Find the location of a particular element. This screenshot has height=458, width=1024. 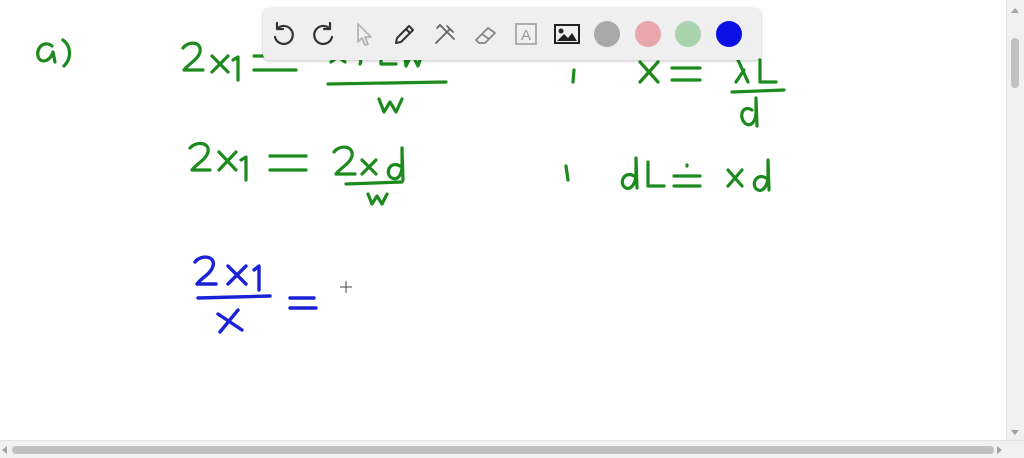

crosshair-cursor-icon is located at coordinates (346, 287).